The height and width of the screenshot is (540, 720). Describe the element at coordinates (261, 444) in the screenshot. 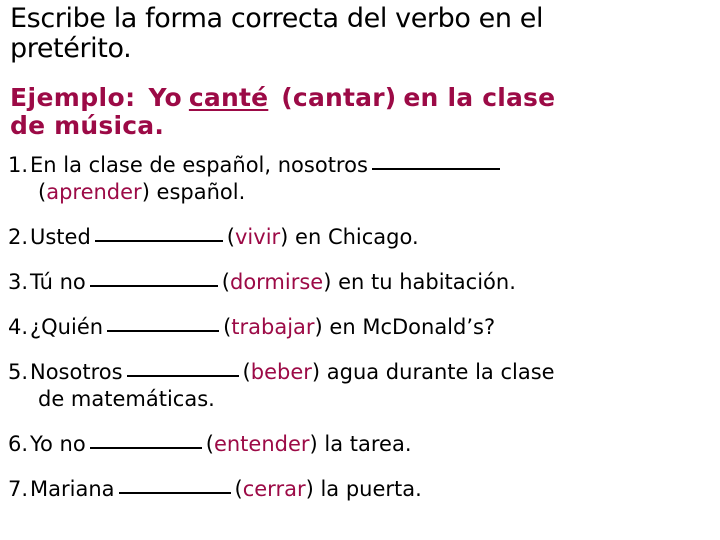

I see `verb-hint: entender` at that location.